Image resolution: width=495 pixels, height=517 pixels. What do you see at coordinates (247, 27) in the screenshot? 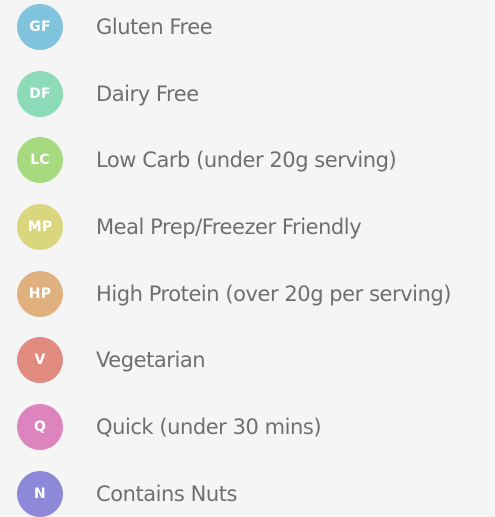
I see `legend-item-gluten-free: GF Gluten Free` at bounding box center [247, 27].